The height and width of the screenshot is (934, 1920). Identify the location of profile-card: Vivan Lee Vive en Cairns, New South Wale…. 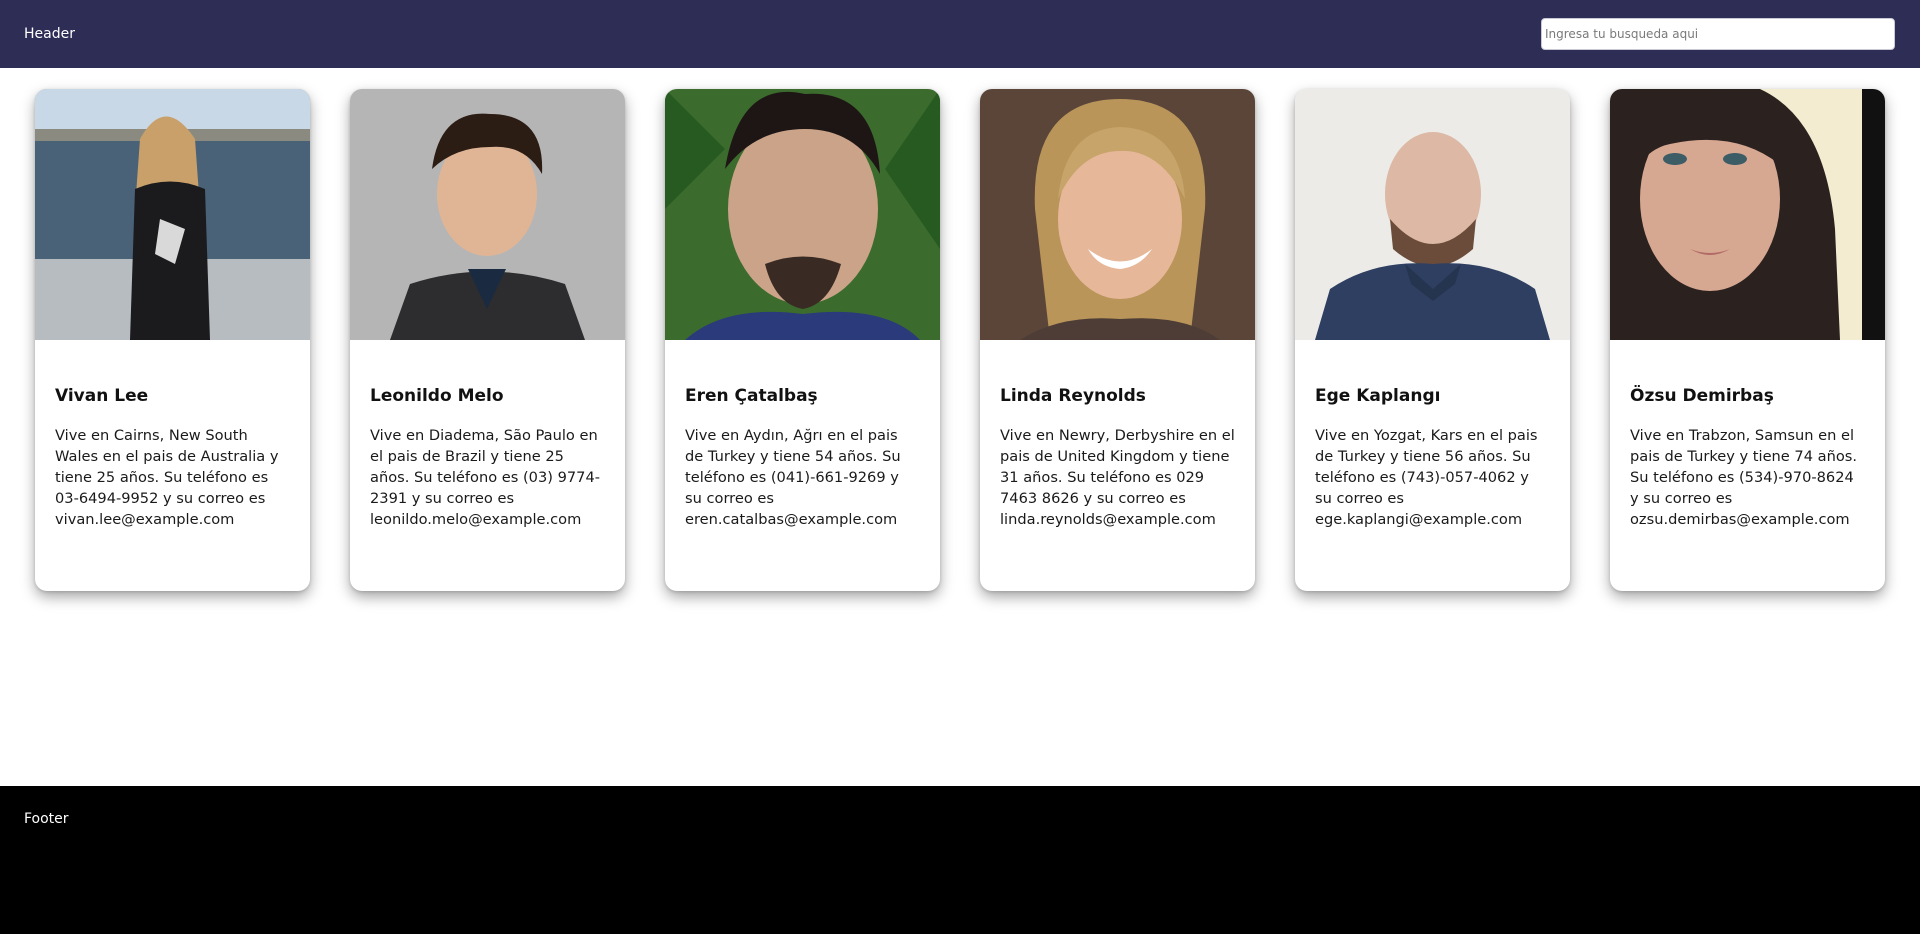
(172, 340).